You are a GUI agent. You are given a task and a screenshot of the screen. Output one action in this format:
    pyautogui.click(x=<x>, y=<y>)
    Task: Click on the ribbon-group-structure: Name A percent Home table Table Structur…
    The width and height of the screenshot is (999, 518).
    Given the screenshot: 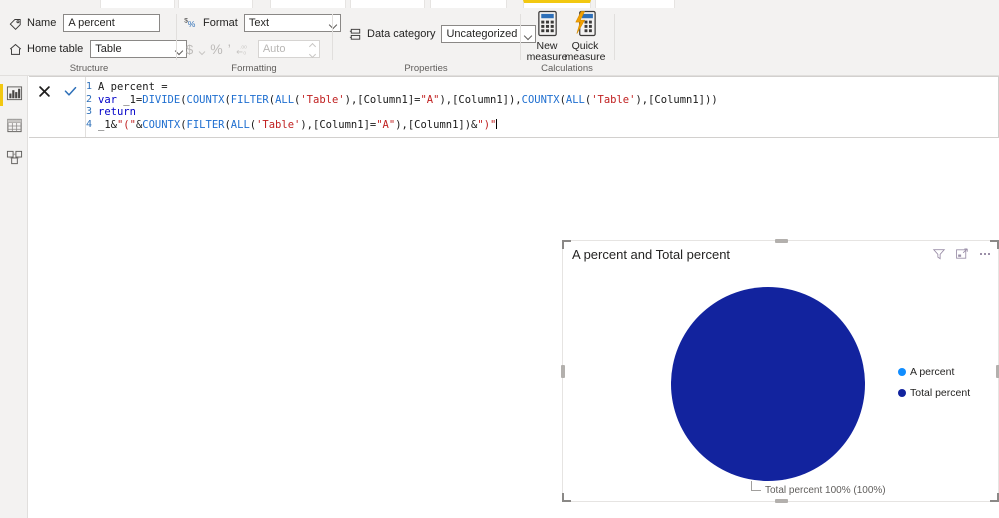 What is the action you would take?
    pyautogui.click(x=94, y=41)
    